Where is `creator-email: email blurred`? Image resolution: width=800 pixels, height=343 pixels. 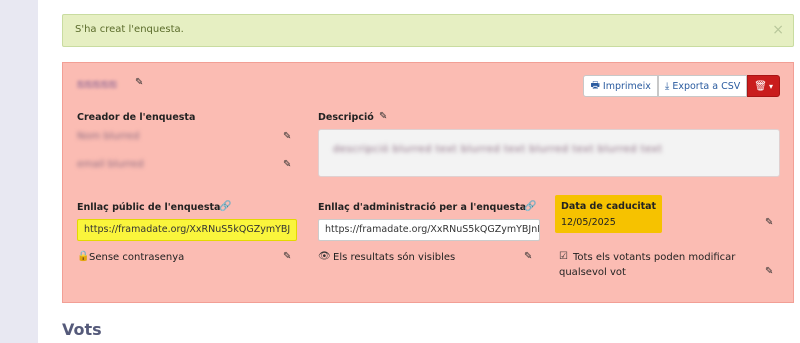
creator-email: email blurred is located at coordinates (110, 164).